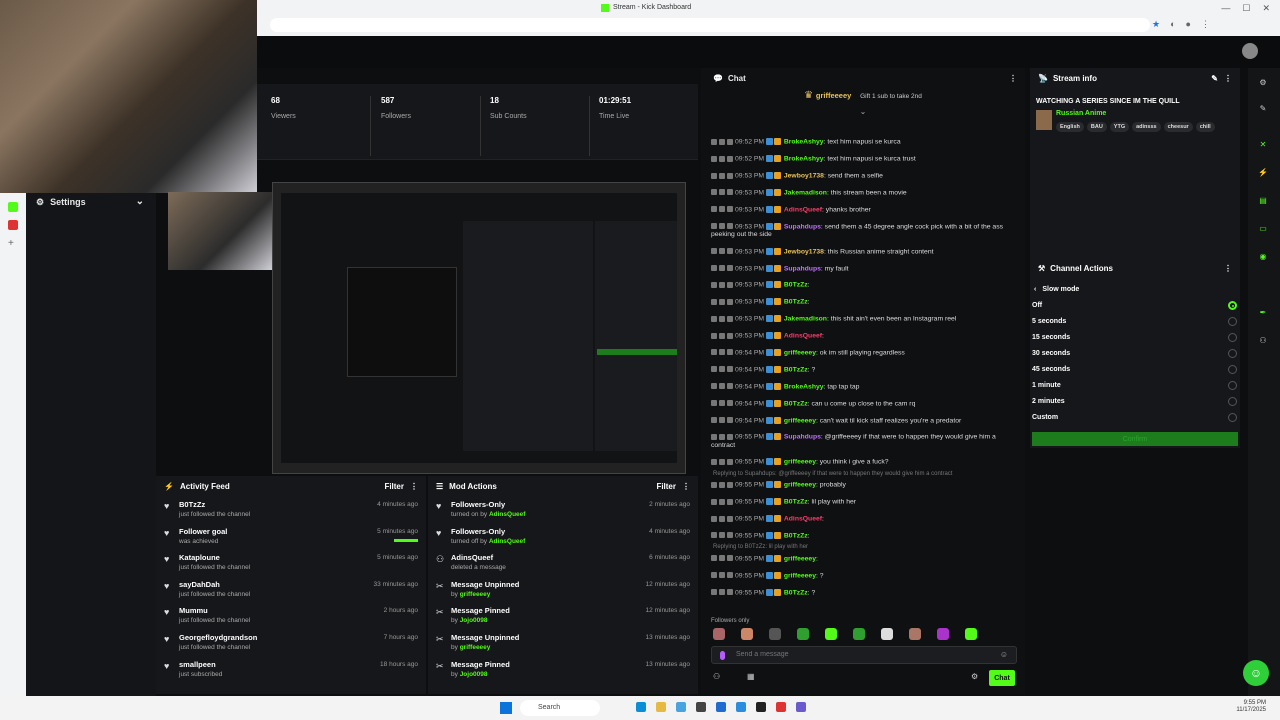  I want to click on kick-favicon-icon, so click(13, 207).